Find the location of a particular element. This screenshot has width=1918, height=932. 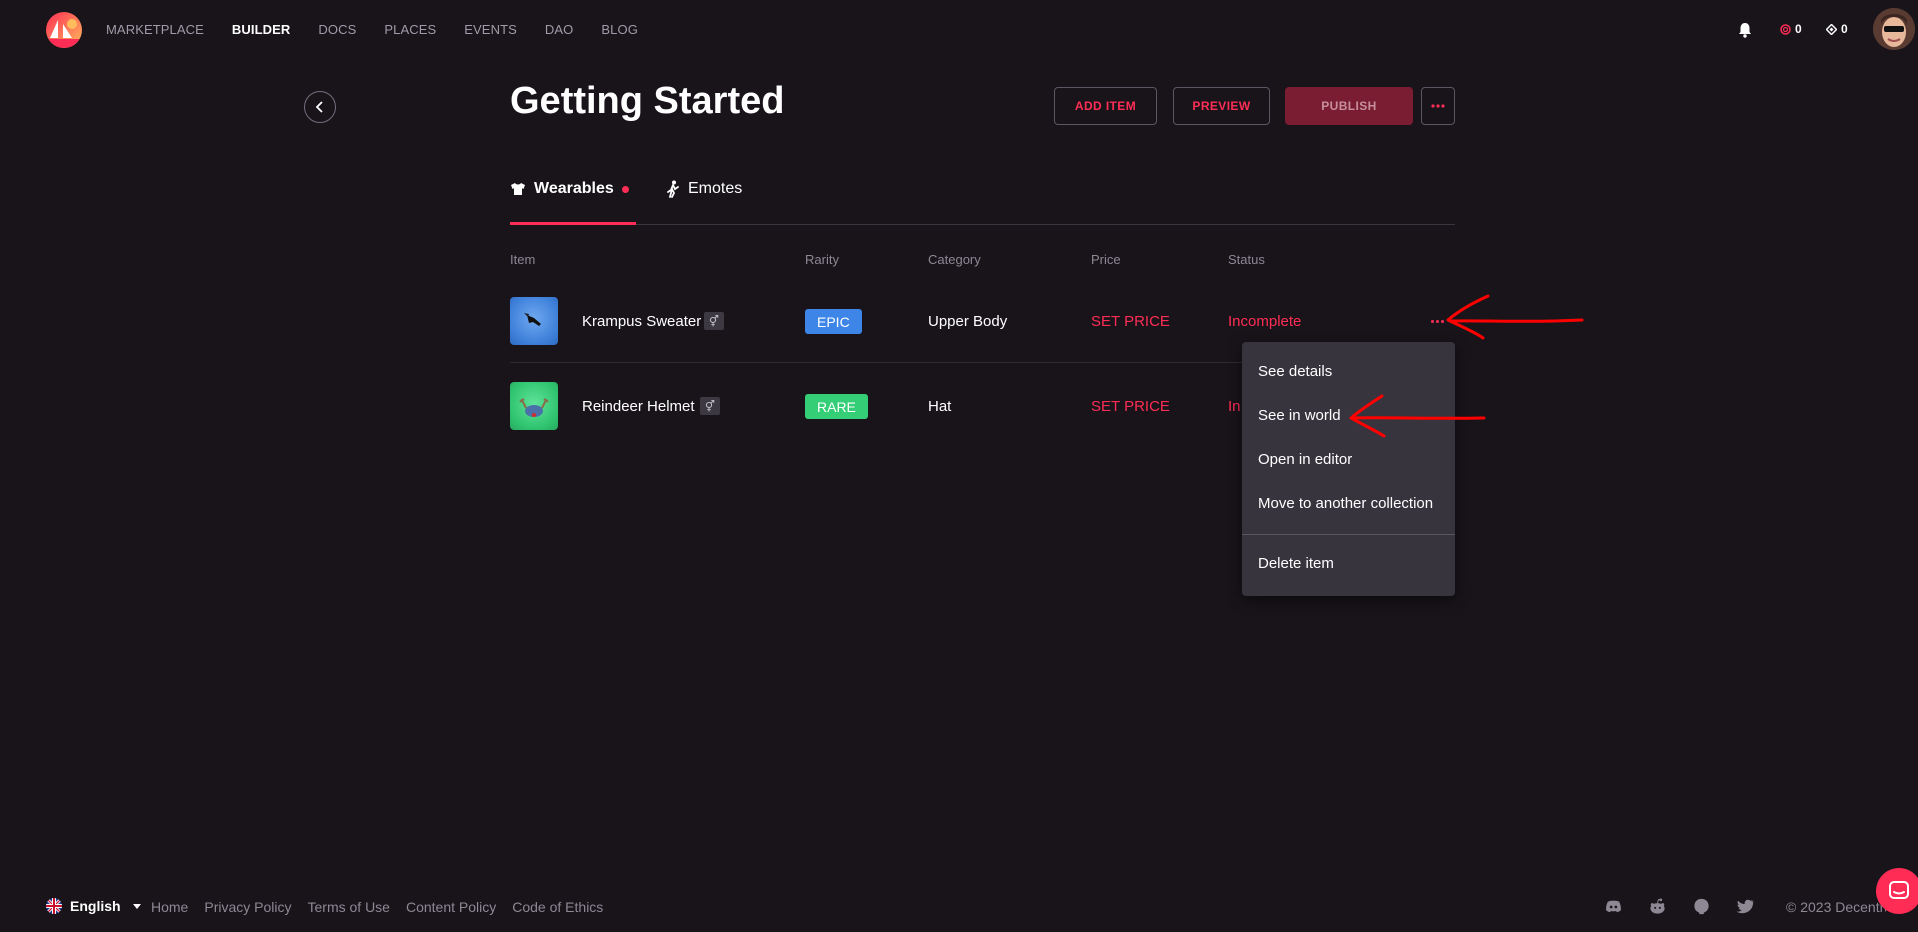

notification-dot is located at coordinates (625, 189).